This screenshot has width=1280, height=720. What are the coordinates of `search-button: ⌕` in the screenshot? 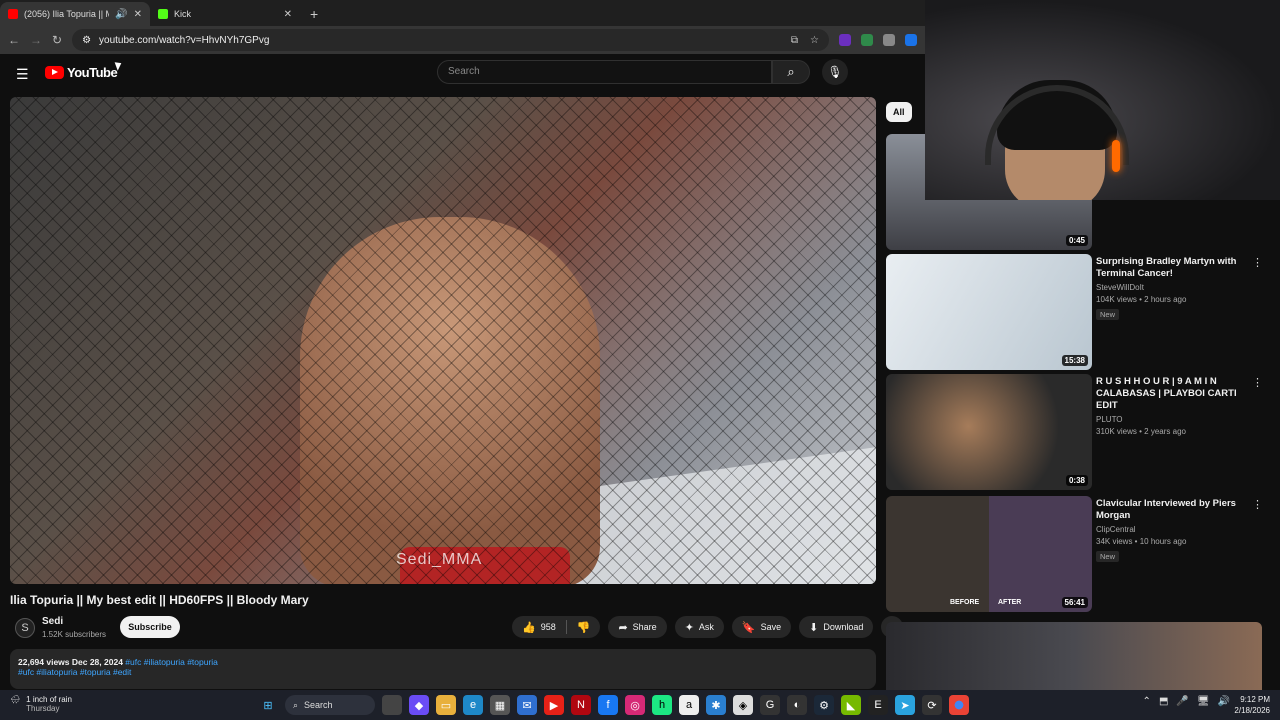 It's located at (791, 72).